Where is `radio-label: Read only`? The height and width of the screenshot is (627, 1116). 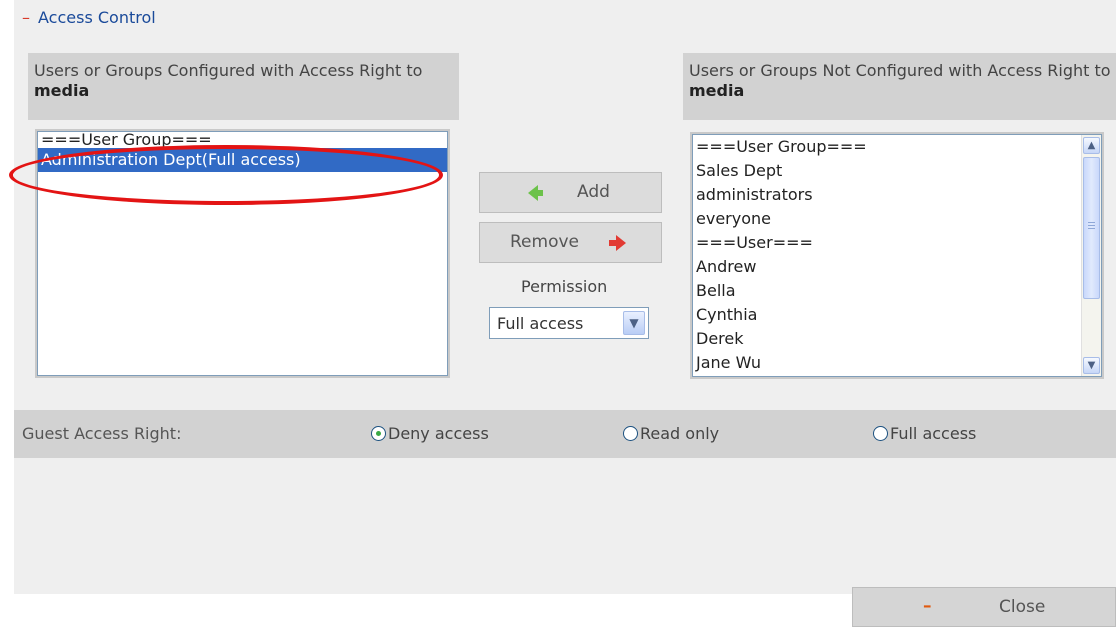
radio-label: Read only is located at coordinates (680, 433).